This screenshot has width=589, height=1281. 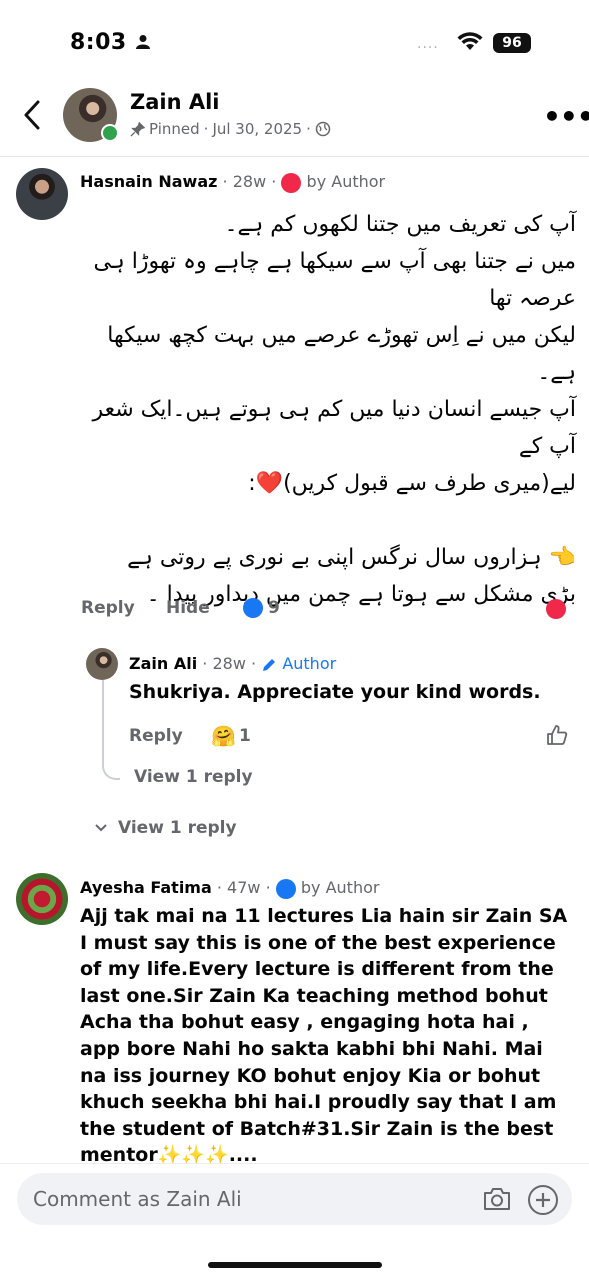 What do you see at coordinates (174, 129) in the screenshot?
I see `pinned-label: Pinned` at bounding box center [174, 129].